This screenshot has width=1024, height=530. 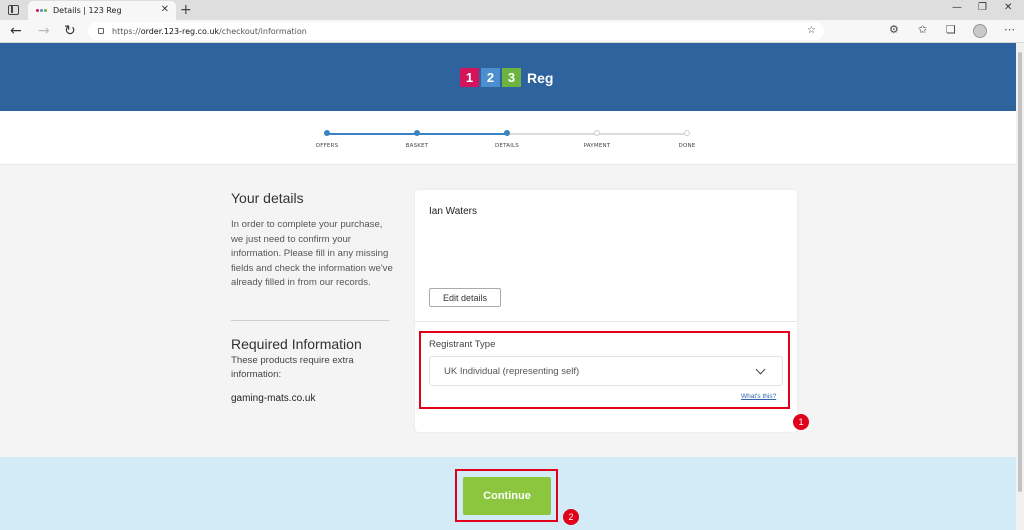 What do you see at coordinates (1008, 7) in the screenshot?
I see `close-window-icon: ✕` at bounding box center [1008, 7].